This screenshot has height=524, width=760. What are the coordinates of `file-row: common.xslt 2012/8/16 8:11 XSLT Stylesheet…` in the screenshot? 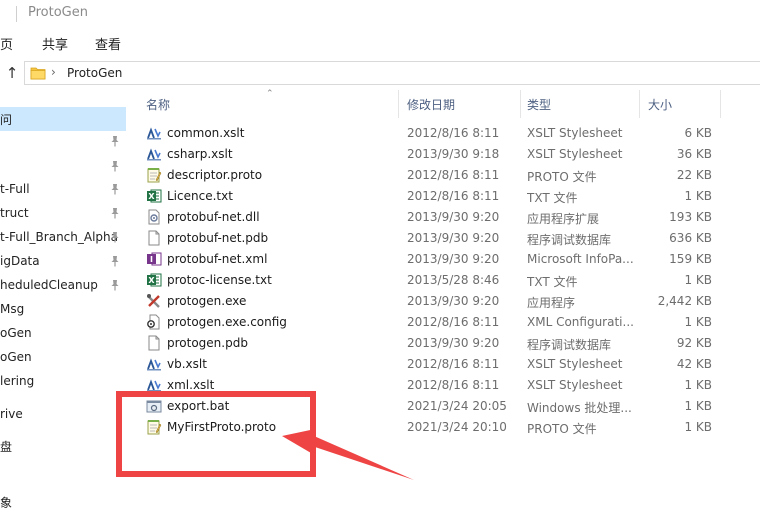 It's located at (443, 133).